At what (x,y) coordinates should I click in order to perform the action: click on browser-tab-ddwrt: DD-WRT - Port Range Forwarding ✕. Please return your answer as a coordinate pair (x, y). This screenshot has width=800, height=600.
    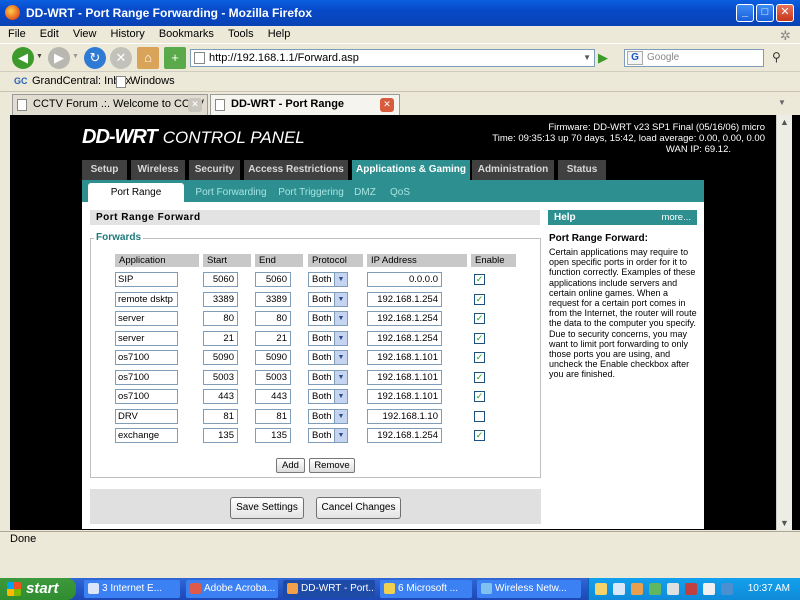
    Looking at the image, I should click on (305, 111).